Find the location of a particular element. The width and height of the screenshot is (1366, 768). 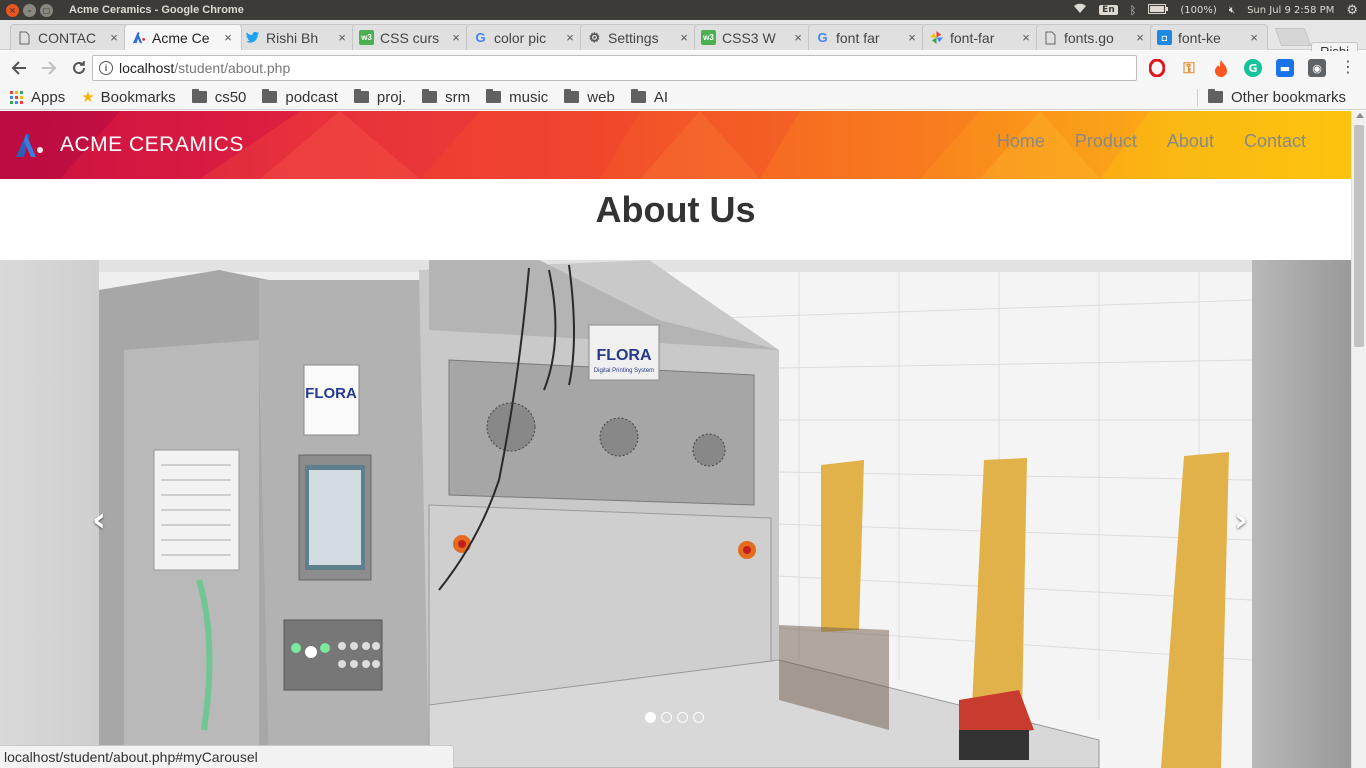

carousel-next-arrow-icon: › is located at coordinates (1241, 520).